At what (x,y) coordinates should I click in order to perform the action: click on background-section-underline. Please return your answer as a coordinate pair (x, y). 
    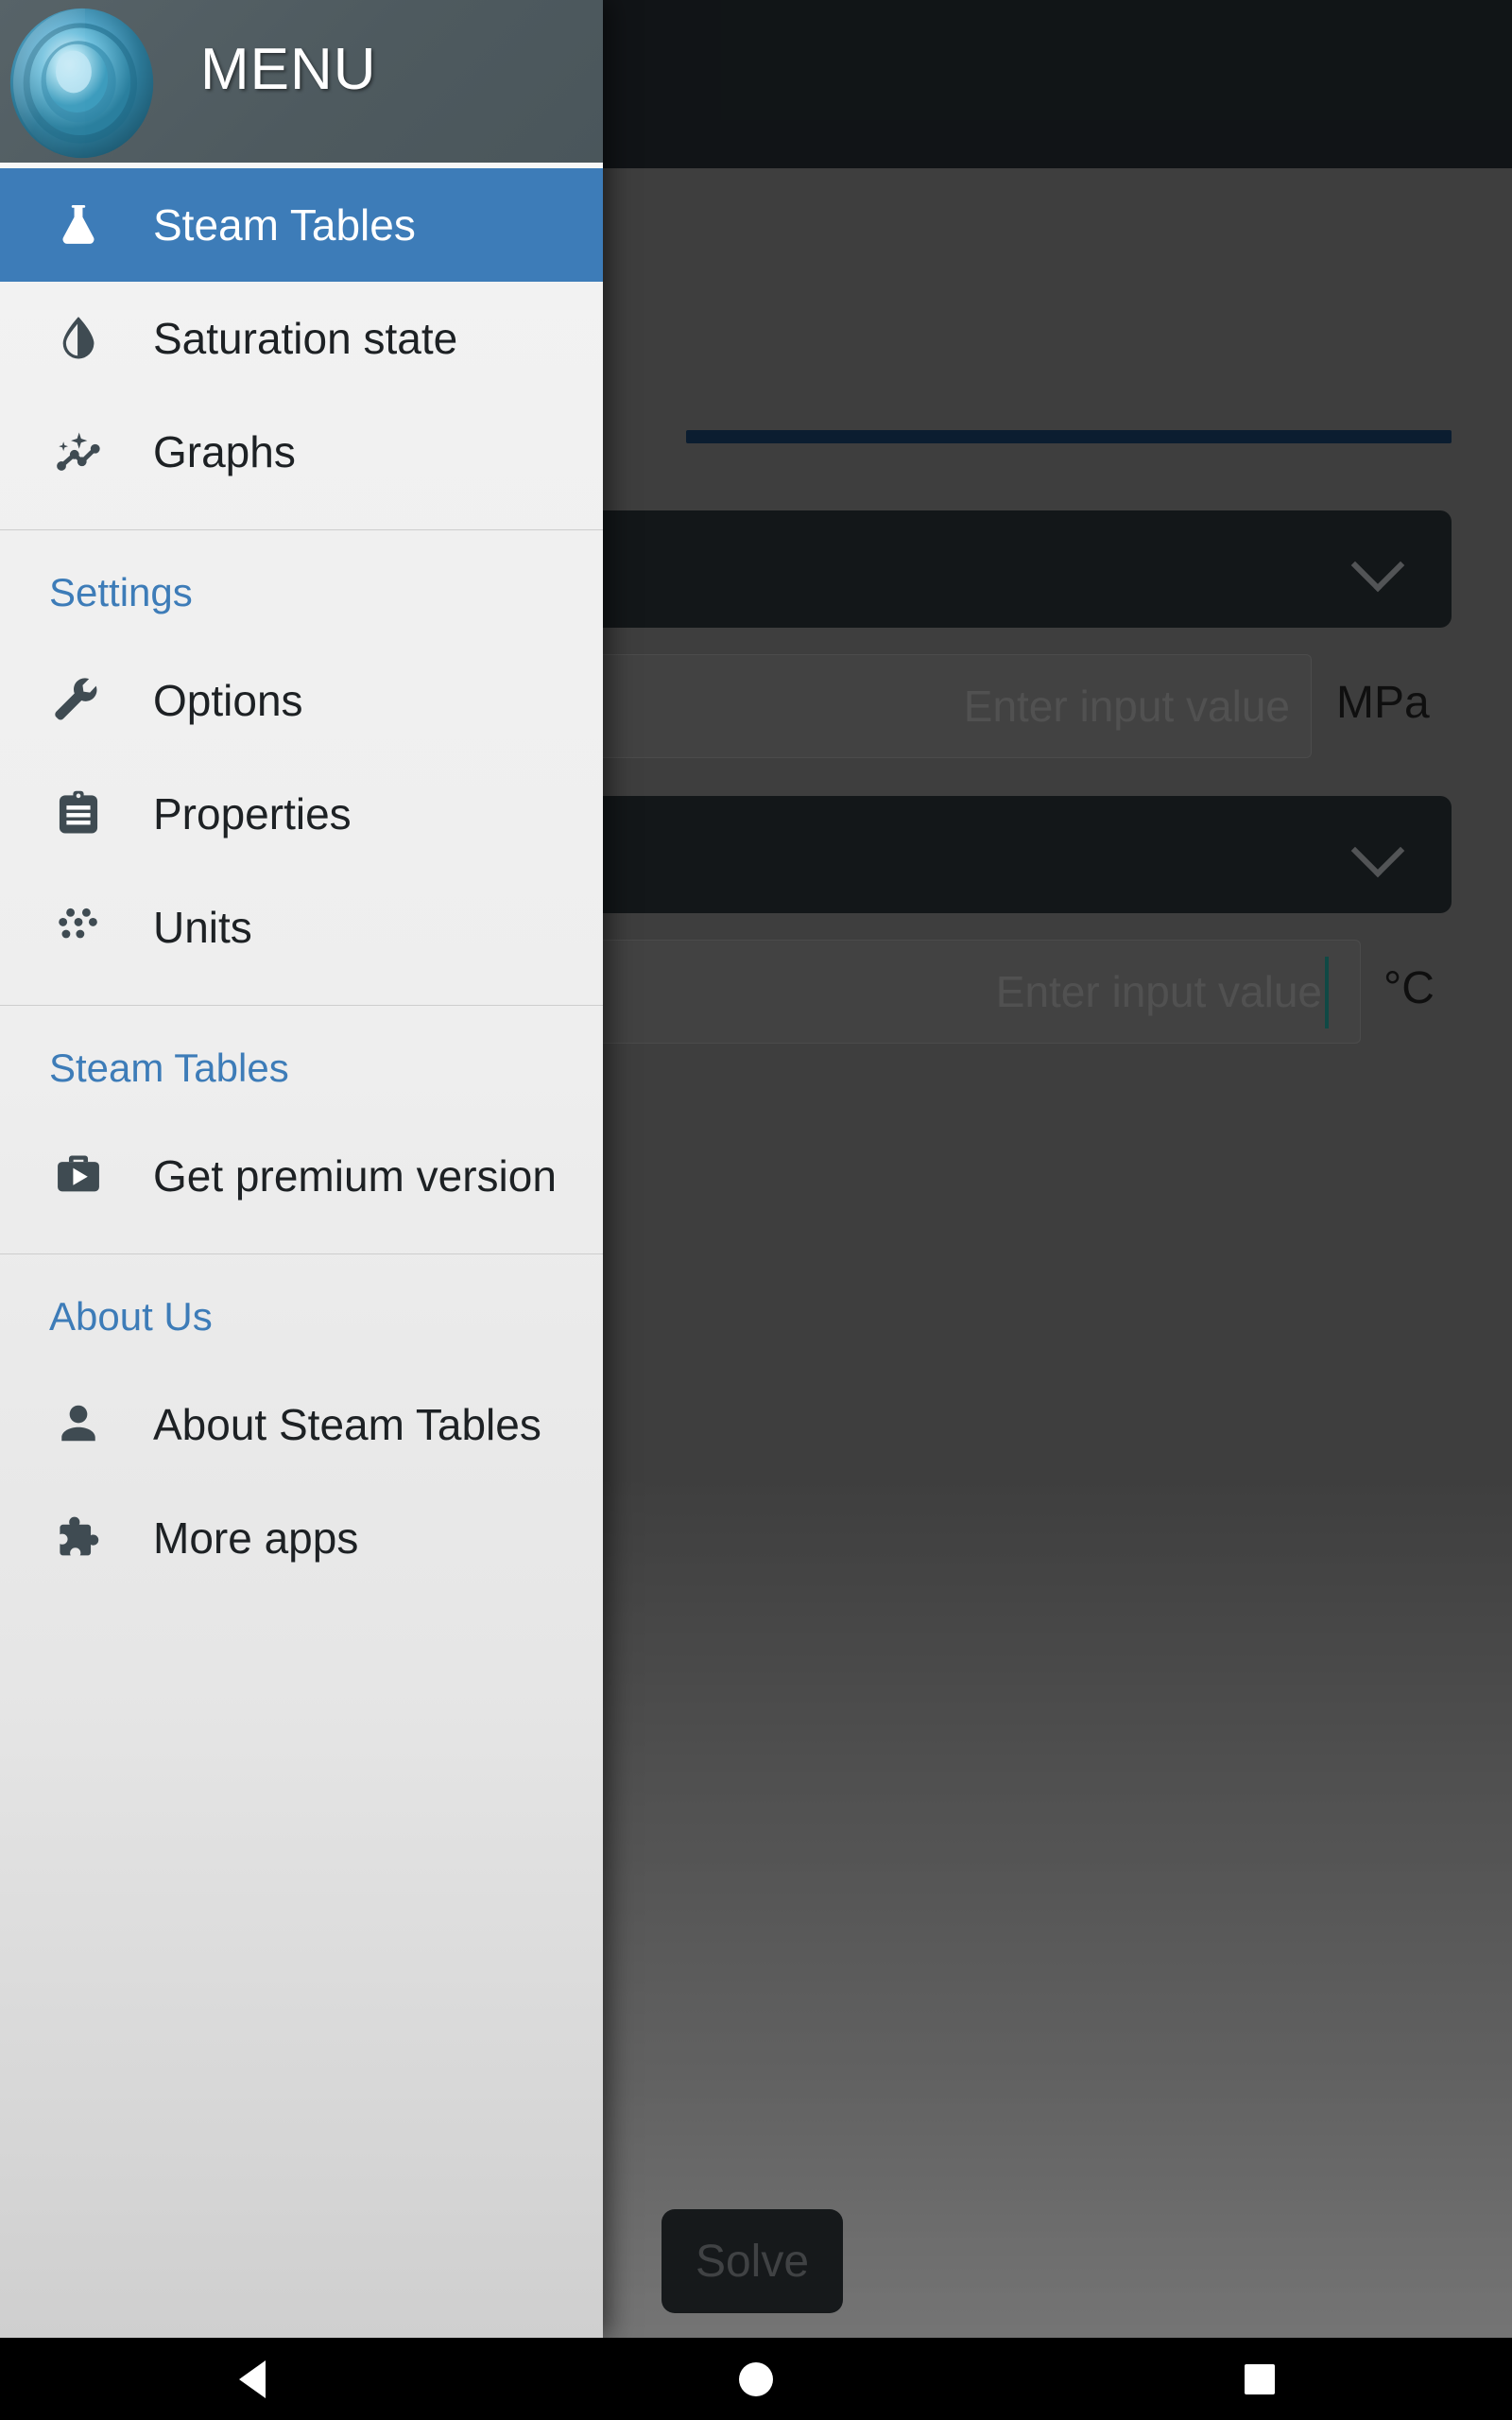
    Looking at the image, I should click on (1069, 437).